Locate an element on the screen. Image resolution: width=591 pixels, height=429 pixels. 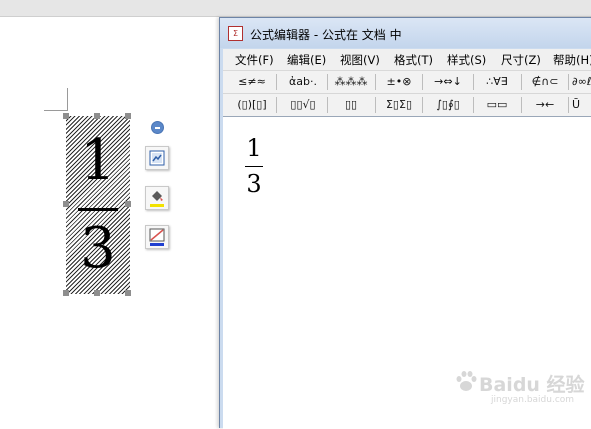
integral-templates-button: ∫▯∮▯ is located at coordinates (448, 105).